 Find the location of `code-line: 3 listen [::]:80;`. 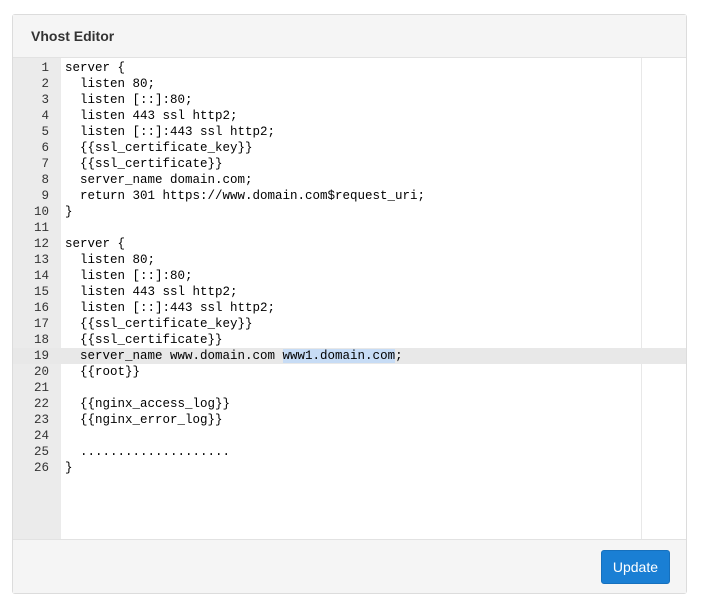

code-line: 3 listen [::]:80; is located at coordinates (349, 100).